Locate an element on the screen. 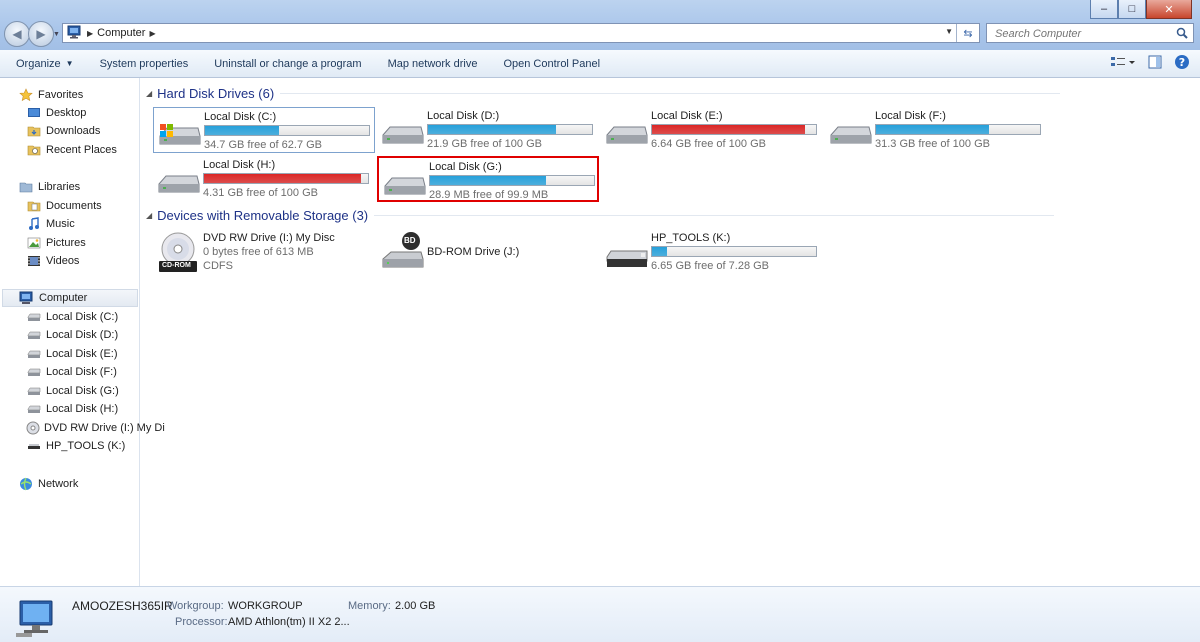 This screenshot has height=642, width=1200. nav-drive-label: Local Disk (G:) is located at coordinates (82, 391).